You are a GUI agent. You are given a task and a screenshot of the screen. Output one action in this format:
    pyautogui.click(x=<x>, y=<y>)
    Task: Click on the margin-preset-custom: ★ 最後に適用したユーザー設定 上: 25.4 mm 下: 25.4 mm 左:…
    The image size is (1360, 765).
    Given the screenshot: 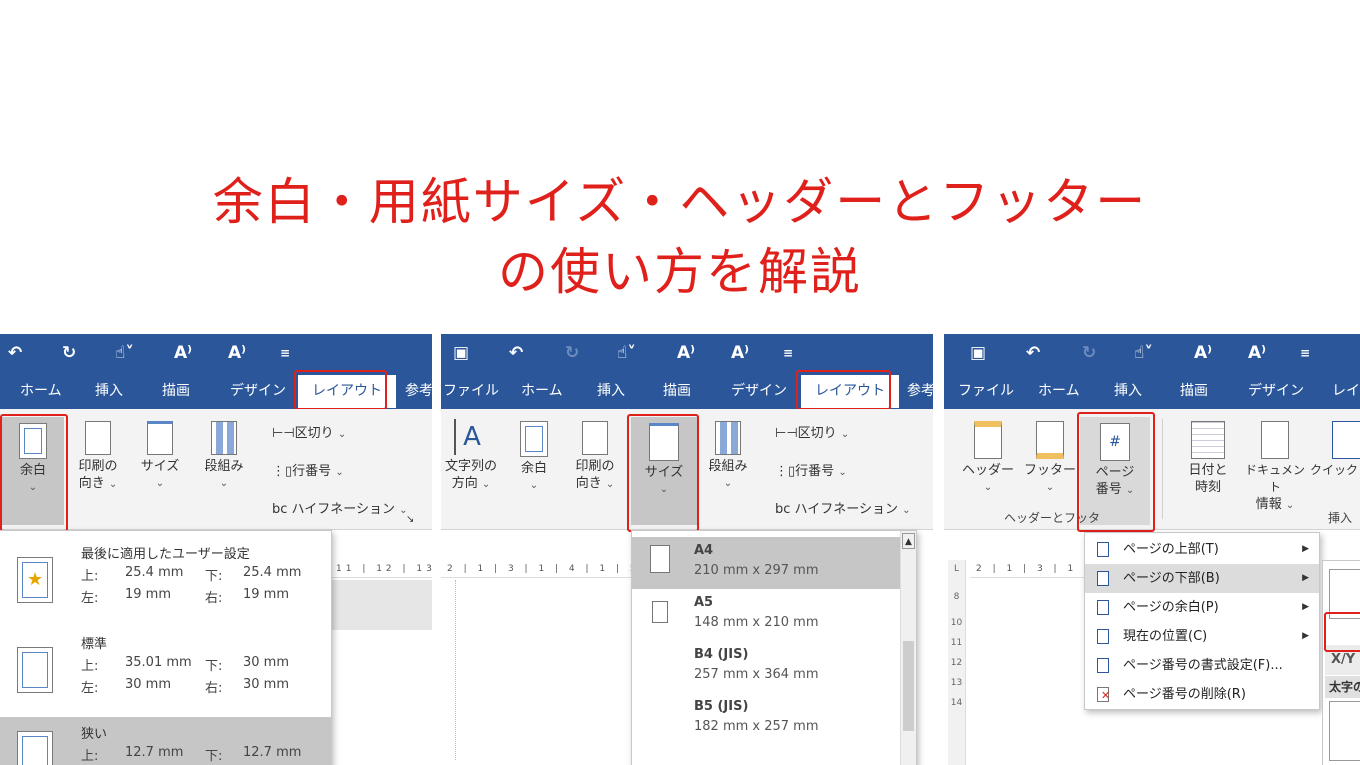 What is the action you would take?
    pyautogui.click(x=165, y=580)
    